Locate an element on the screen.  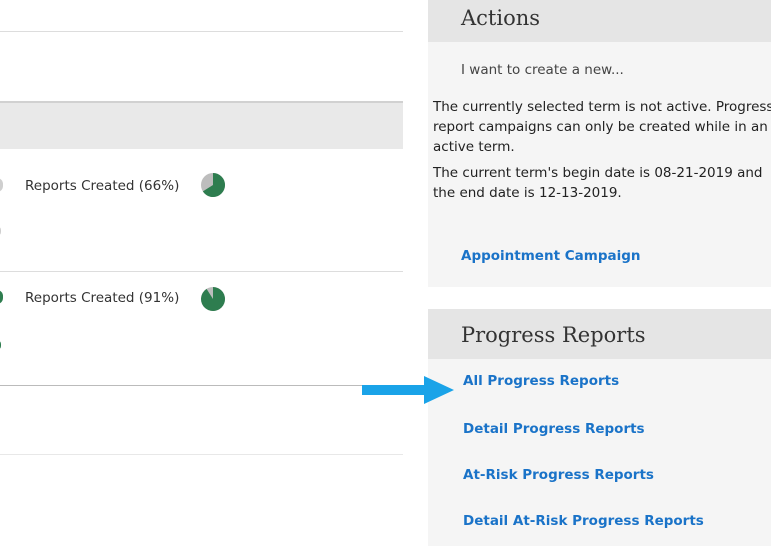
divider-top is located at coordinates (201, 31).